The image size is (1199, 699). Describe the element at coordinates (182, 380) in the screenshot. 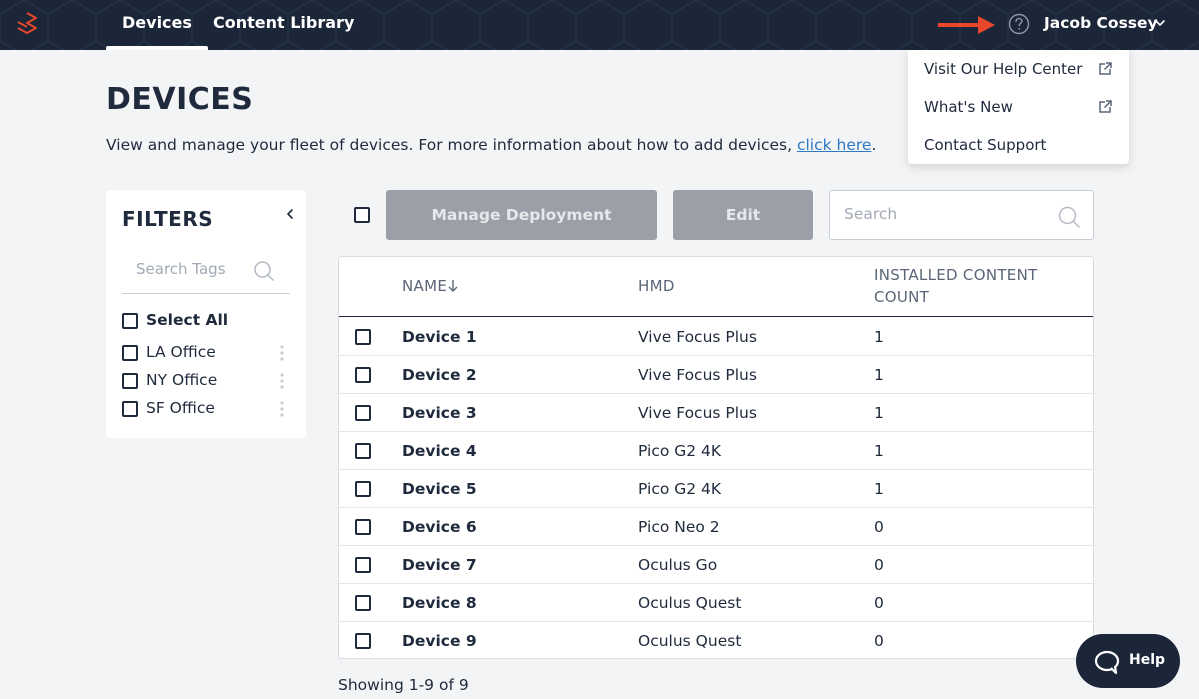

I see `tag-label-ny-office: NY Office` at that location.